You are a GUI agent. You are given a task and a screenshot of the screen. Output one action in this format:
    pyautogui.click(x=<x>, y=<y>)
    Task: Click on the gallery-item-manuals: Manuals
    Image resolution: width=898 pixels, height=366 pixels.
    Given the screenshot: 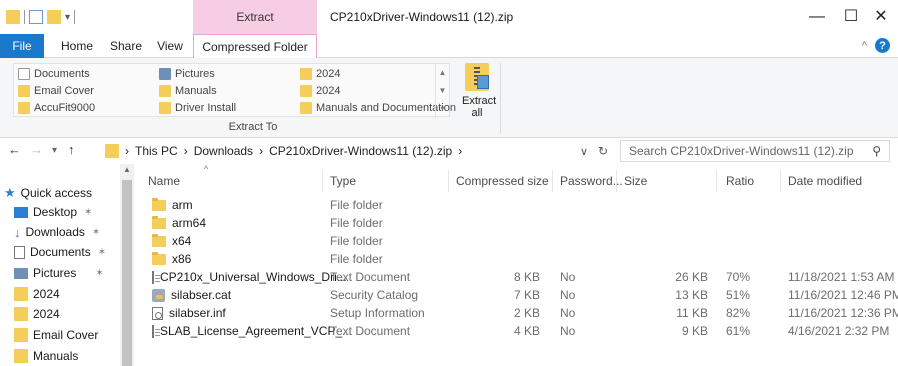 What is the action you would take?
    pyautogui.click(x=188, y=91)
    